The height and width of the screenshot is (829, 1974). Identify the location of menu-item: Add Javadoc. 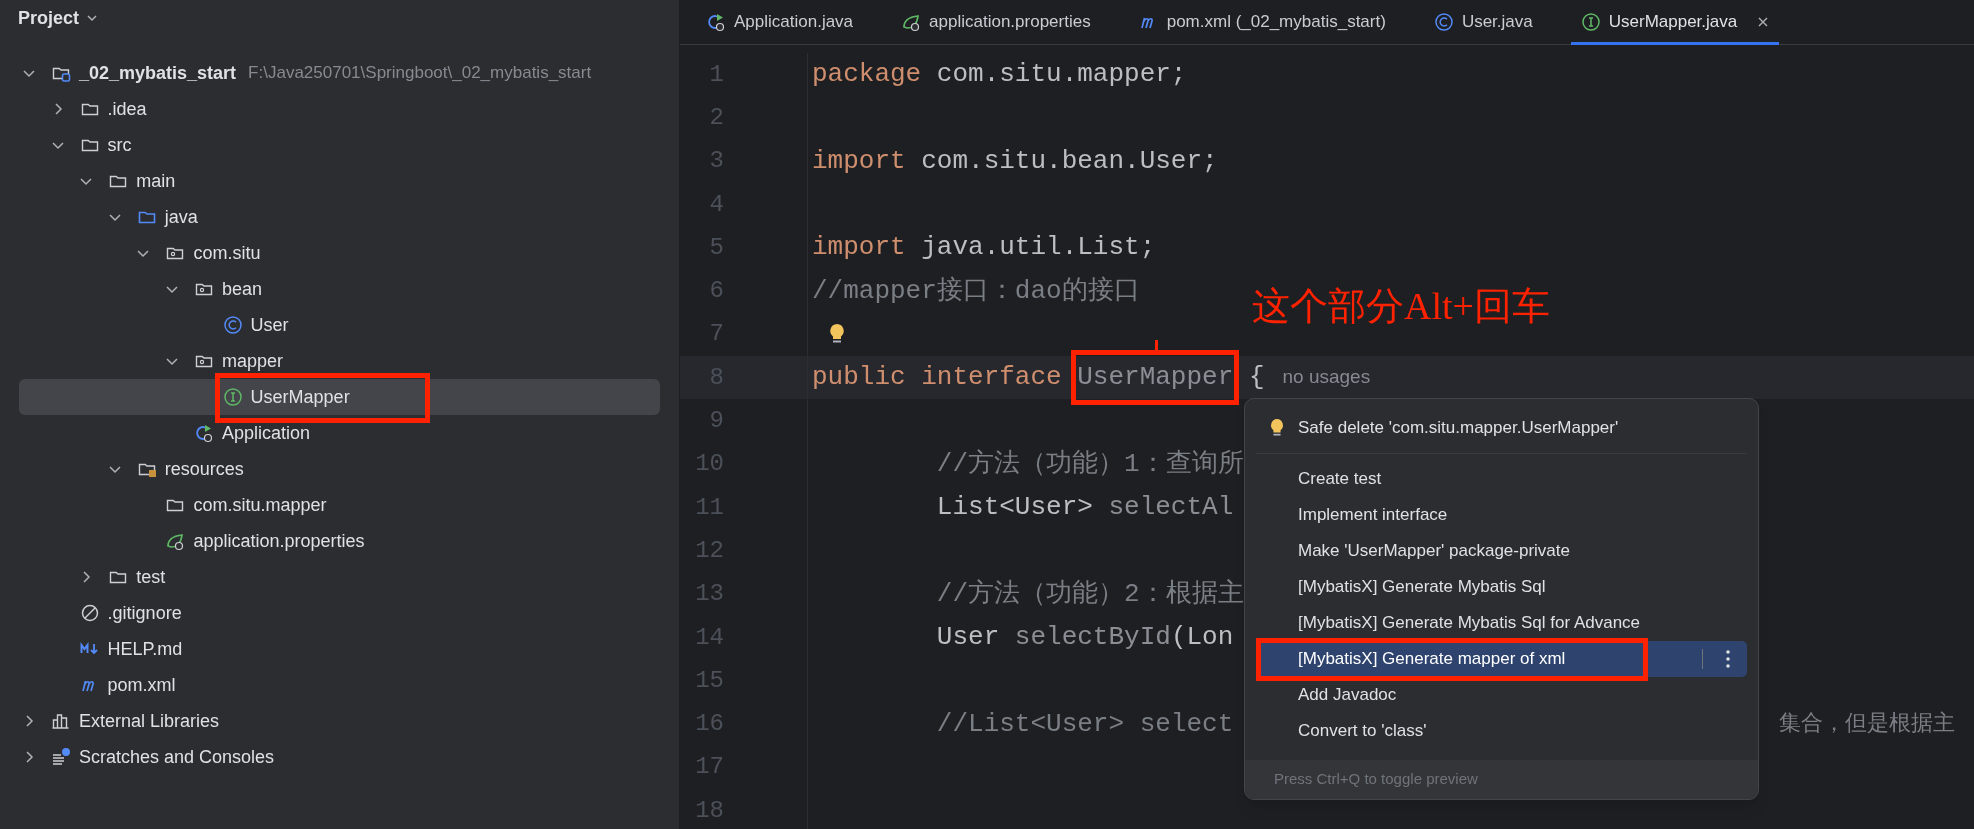
(1501, 695).